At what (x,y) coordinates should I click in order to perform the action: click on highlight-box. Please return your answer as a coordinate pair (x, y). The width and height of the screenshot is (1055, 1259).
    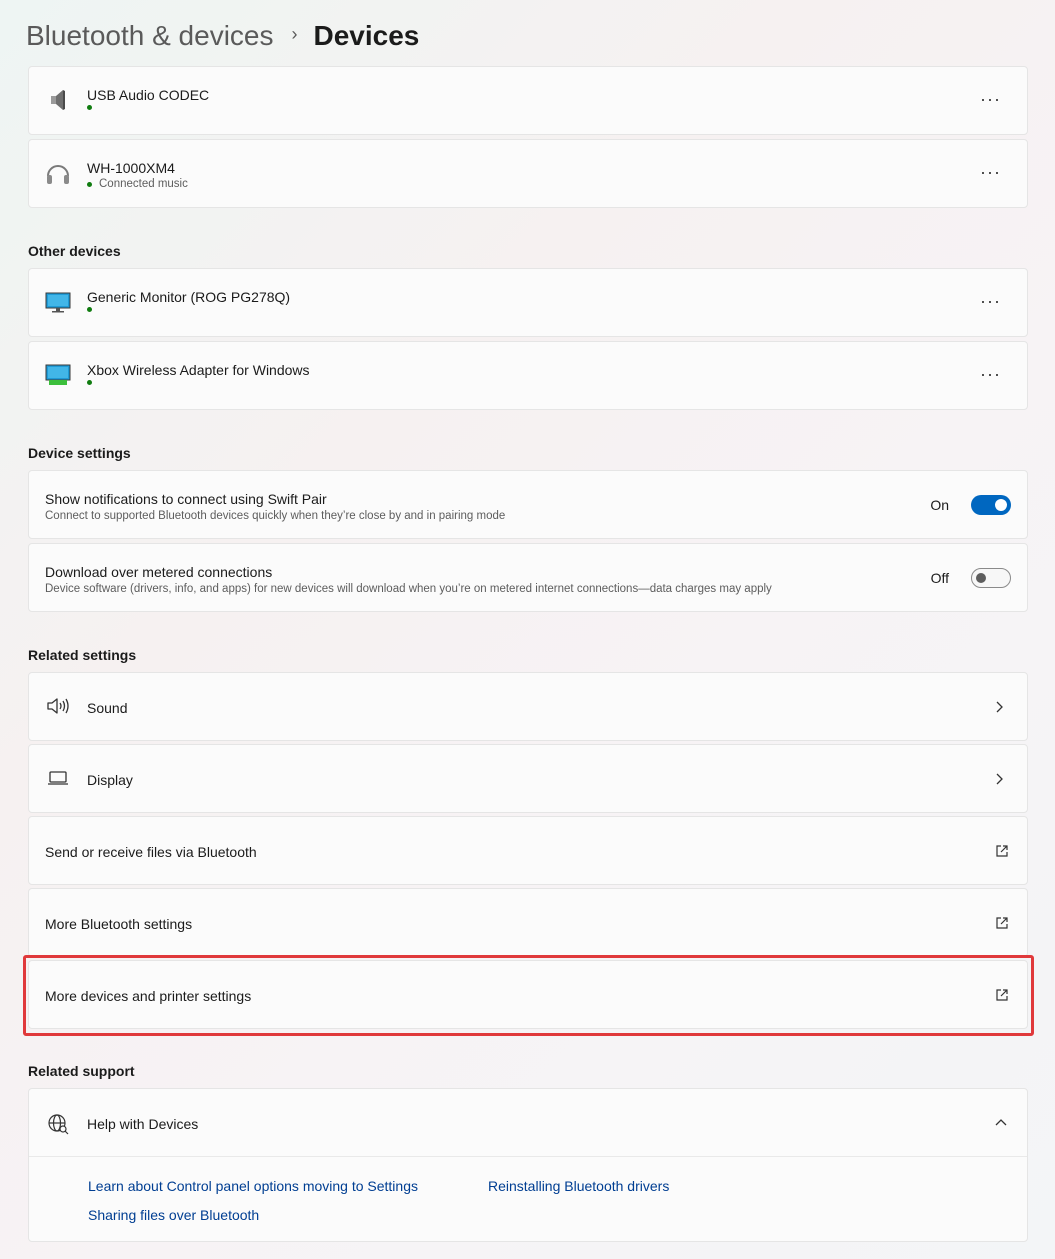
    Looking at the image, I should click on (528, 995).